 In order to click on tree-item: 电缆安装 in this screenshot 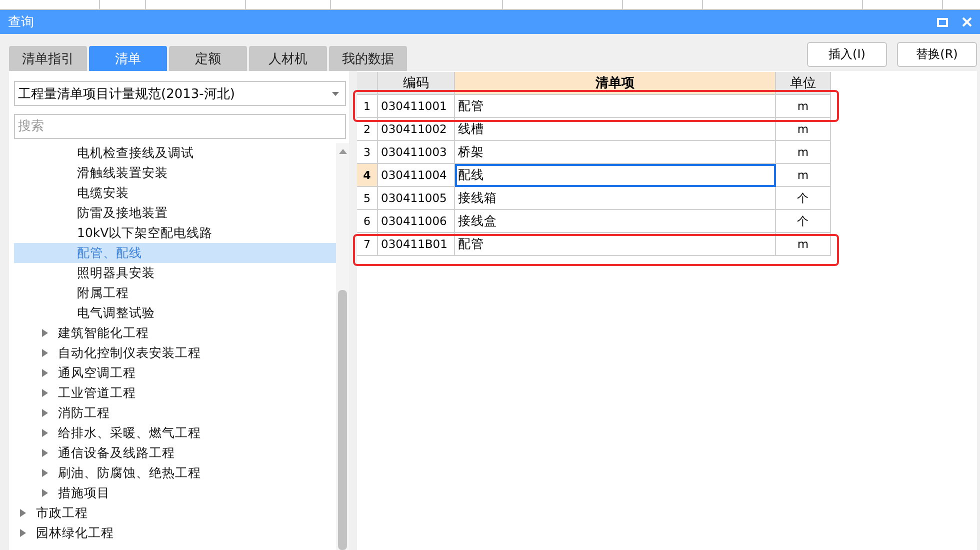, I will do `click(103, 193)`.